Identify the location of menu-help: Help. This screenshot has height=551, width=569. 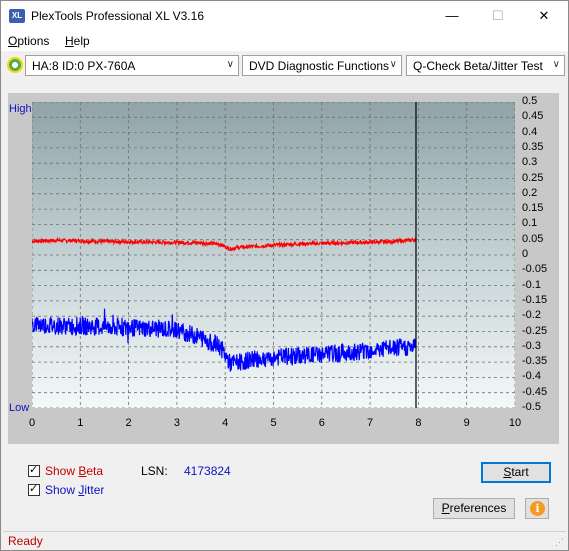
(77, 41).